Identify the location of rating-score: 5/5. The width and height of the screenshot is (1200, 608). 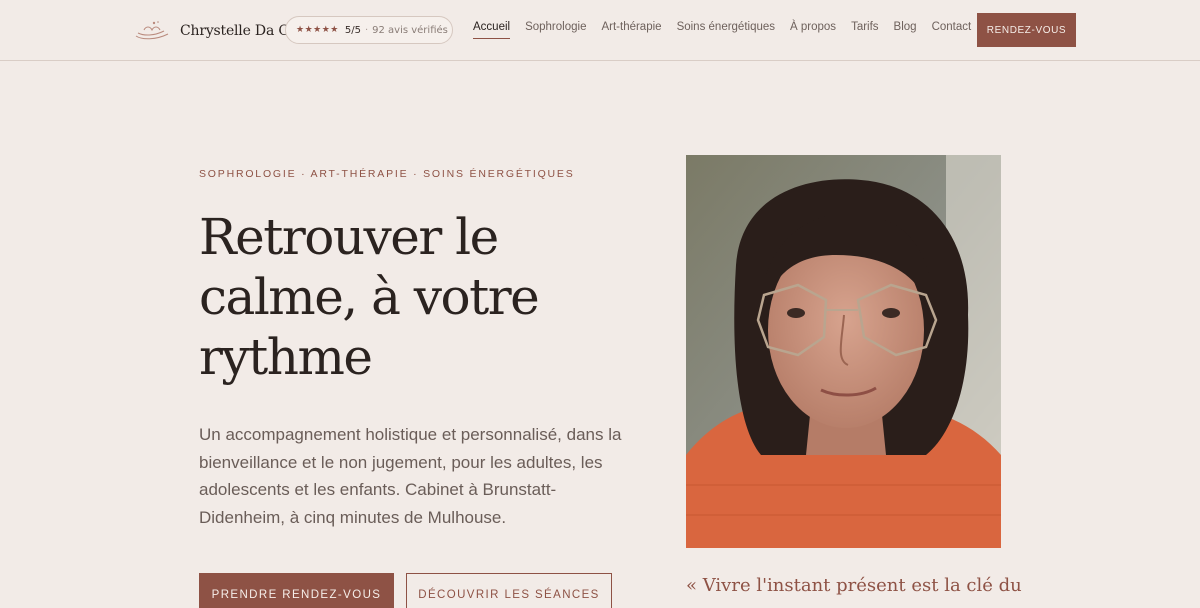
(352, 30).